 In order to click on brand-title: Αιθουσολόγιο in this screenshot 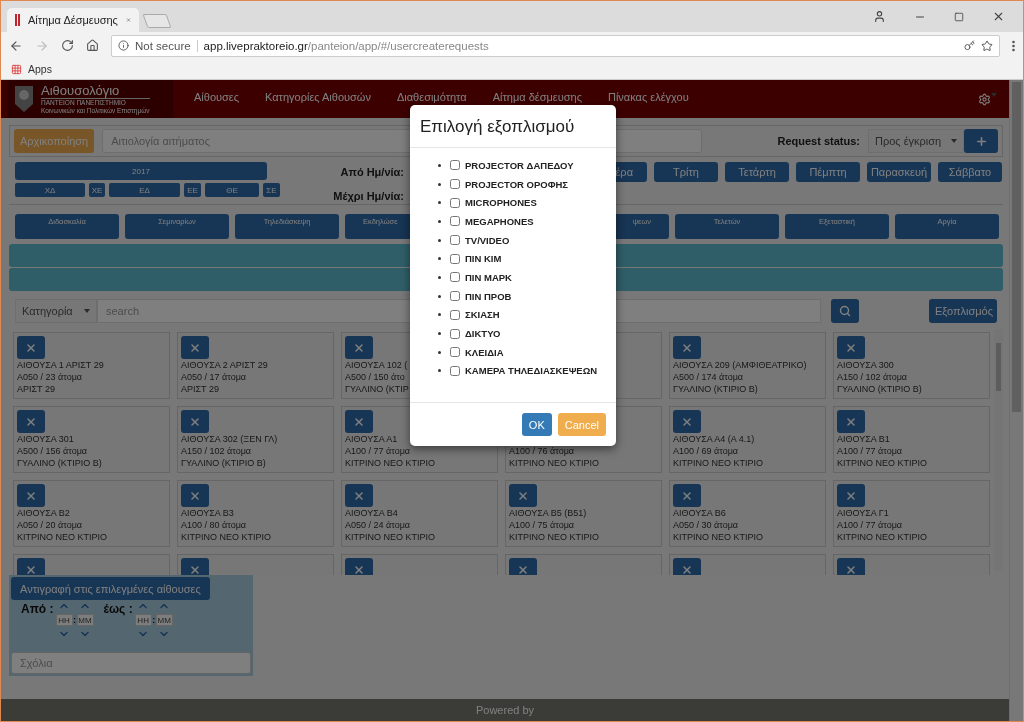, I will do `click(95, 91)`.